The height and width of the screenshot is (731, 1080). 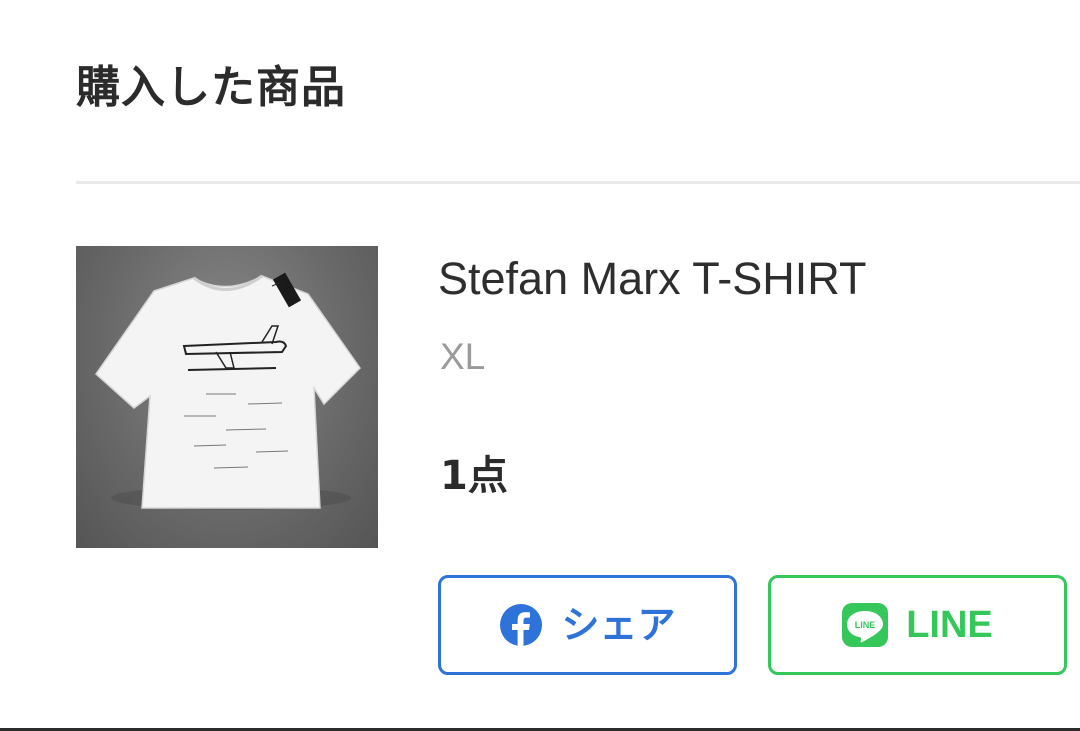 I want to click on facebook-icon, so click(x=521, y=625).